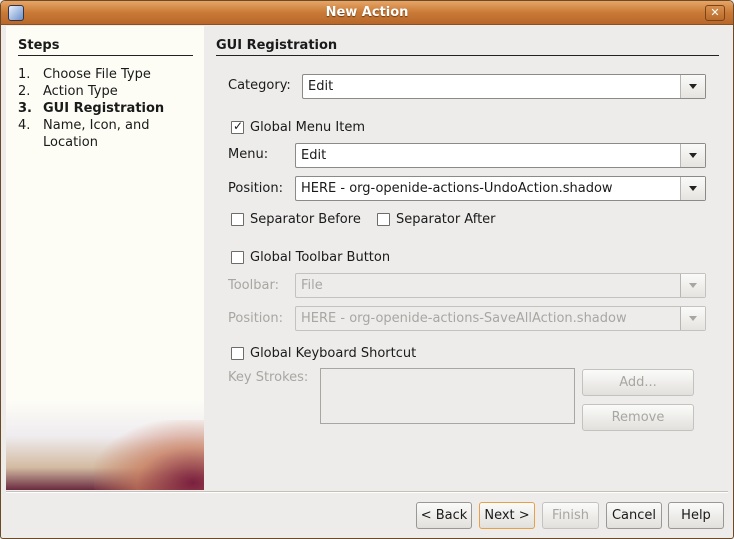 Image resolution: width=734 pixels, height=539 pixels. What do you see at coordinates (634, 515) in the screenshot?
I see `cancel-button: Cancel` at bounding box center [634, 515].